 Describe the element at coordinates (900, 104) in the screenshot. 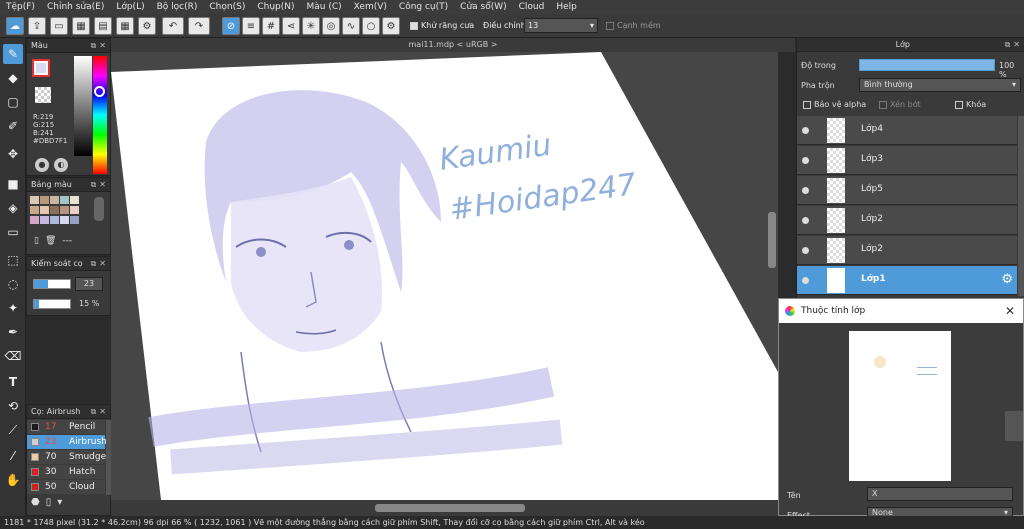

I see `clipping-toggle: Xén bớt` at that location.